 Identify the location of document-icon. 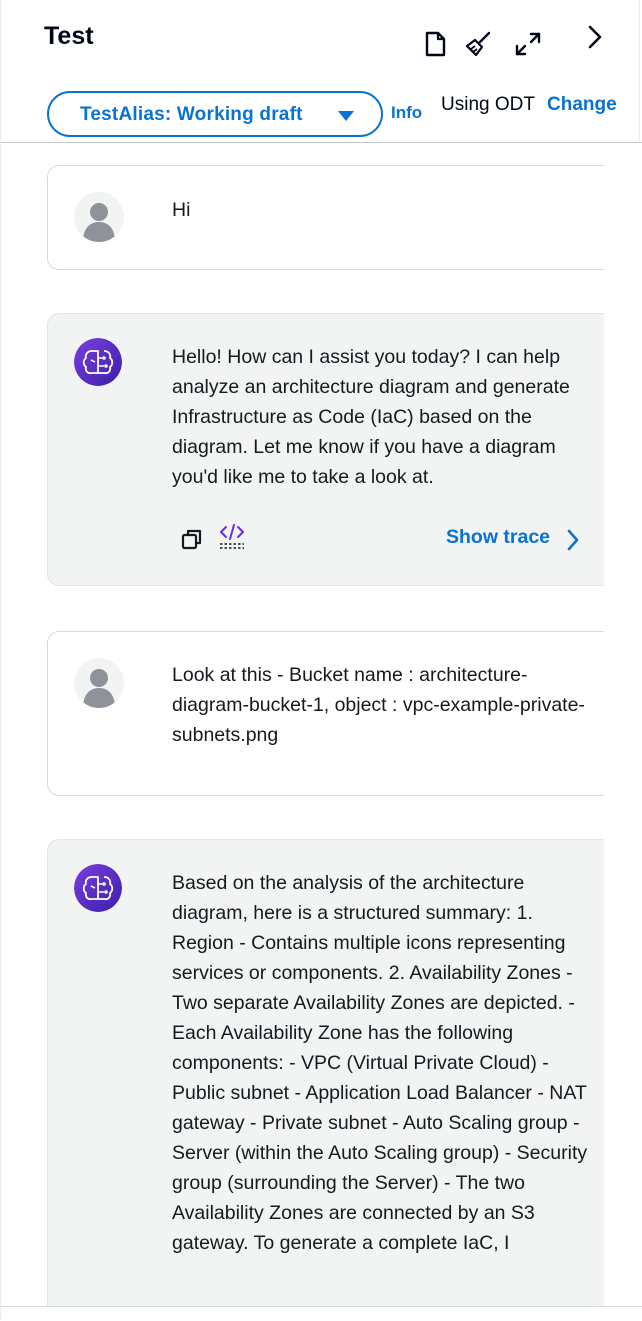
(436, 44).